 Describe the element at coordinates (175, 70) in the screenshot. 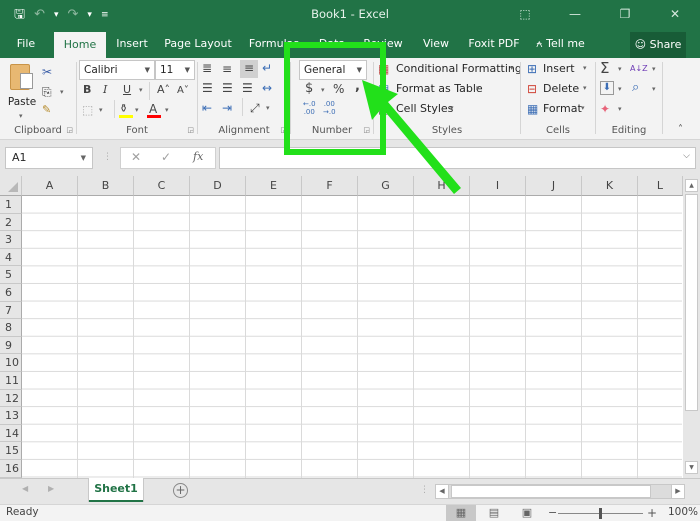

I see `font-size-select: 11 ▼` at that location.